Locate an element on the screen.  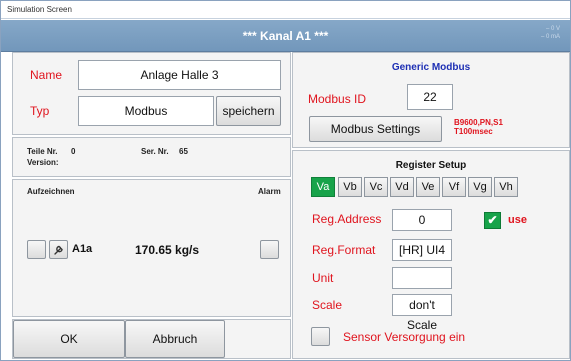
status-line-voltage: – 0 V is located at coordinates (552, 29).